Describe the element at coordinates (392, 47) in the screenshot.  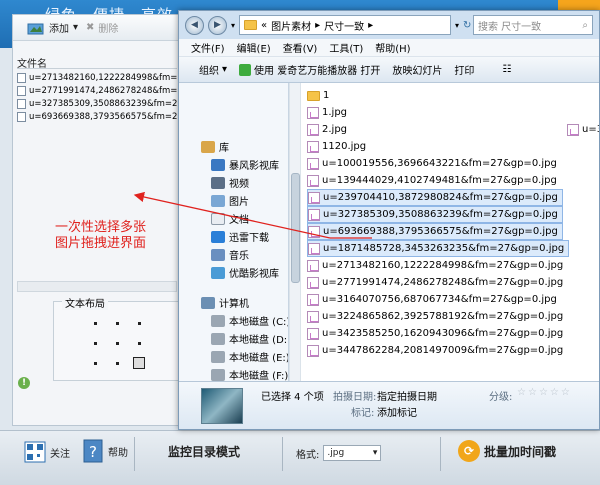
I see `menu-help: 帮助(H)` at that location.